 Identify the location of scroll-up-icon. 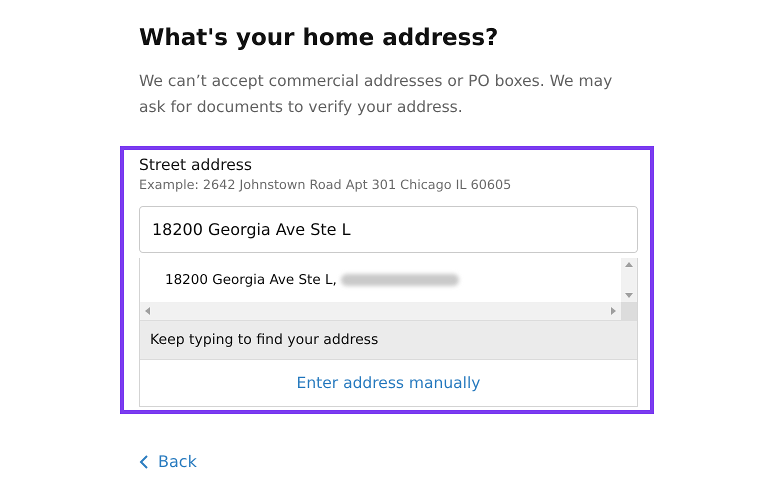
(629, 264).